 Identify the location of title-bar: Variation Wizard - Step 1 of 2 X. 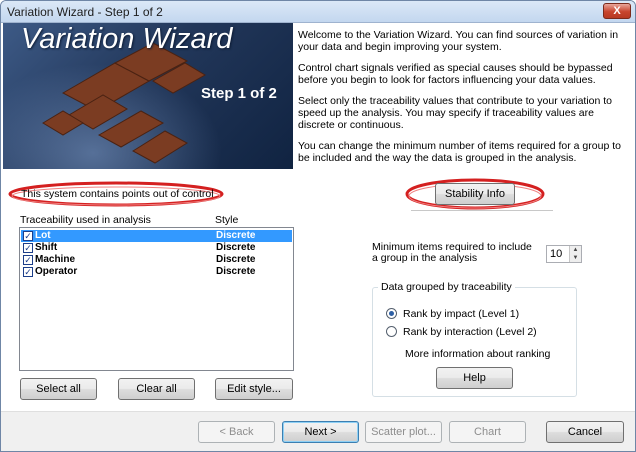
(318, 12).